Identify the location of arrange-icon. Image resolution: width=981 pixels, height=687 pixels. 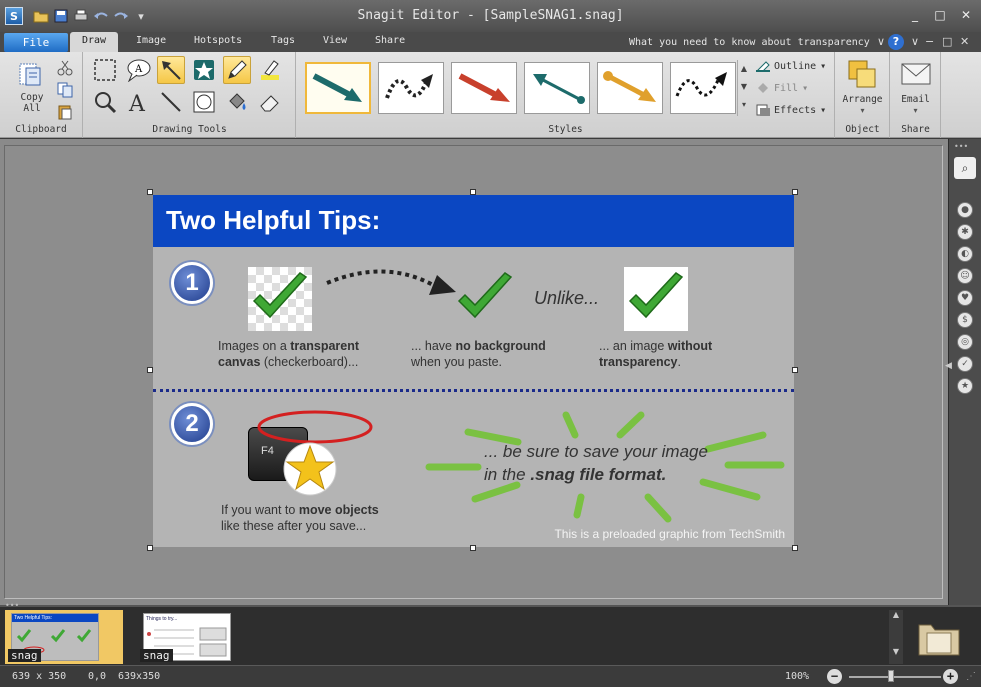
(862, 74).